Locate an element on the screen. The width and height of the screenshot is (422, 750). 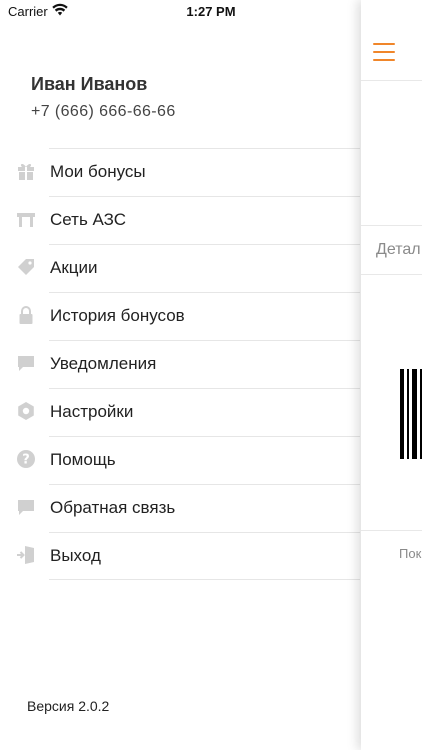
gift-icon is located at coordinates (26, 171).